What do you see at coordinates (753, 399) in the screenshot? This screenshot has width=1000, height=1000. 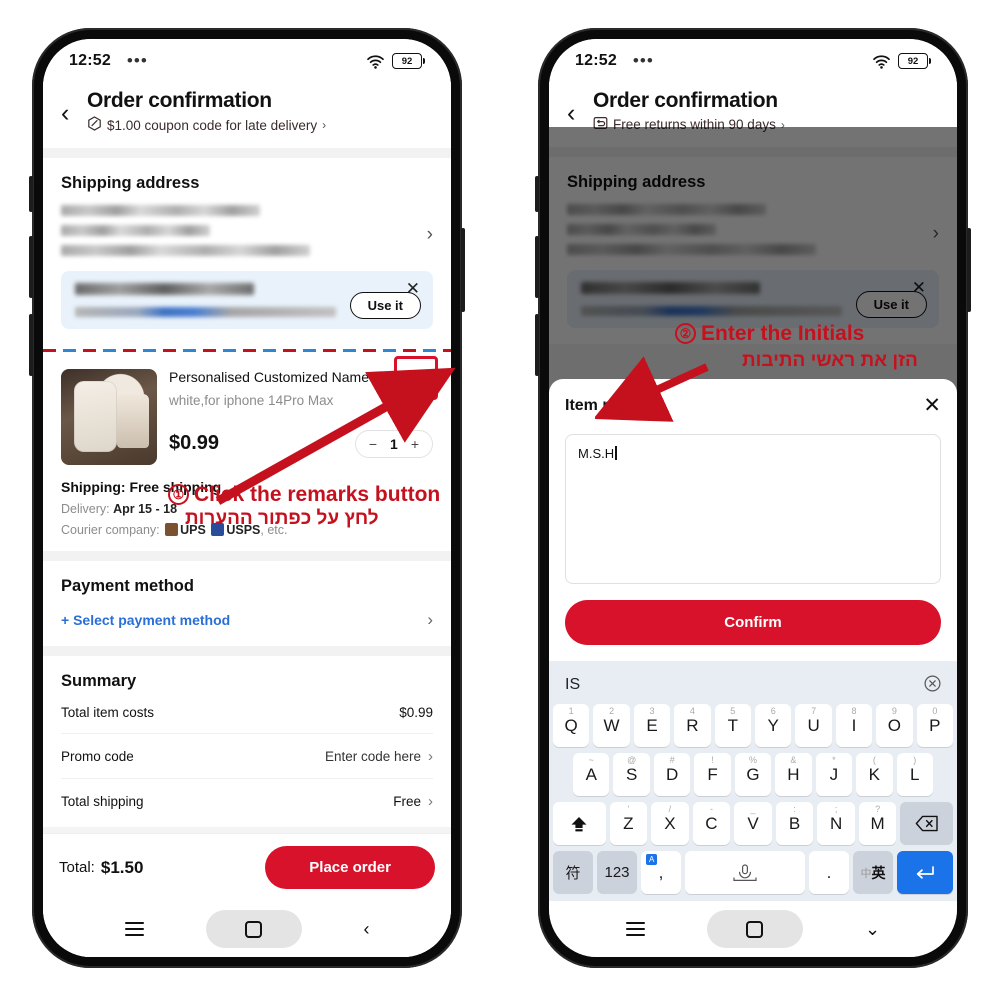 I see `modal-header: Item remarks ✕` at bounding box center [753, 399].